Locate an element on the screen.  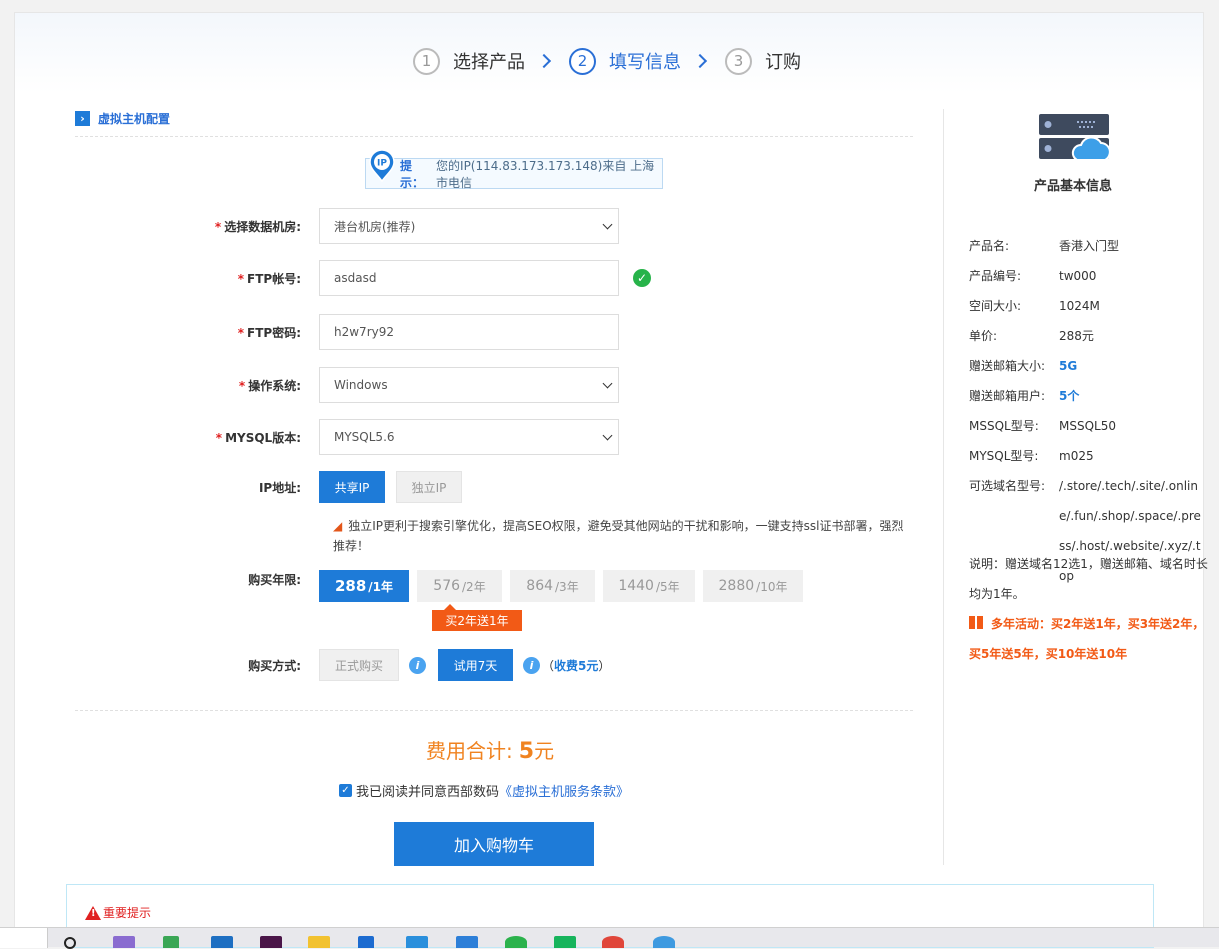
trial-button: 试用7天 is located at coordinates (475, 665).